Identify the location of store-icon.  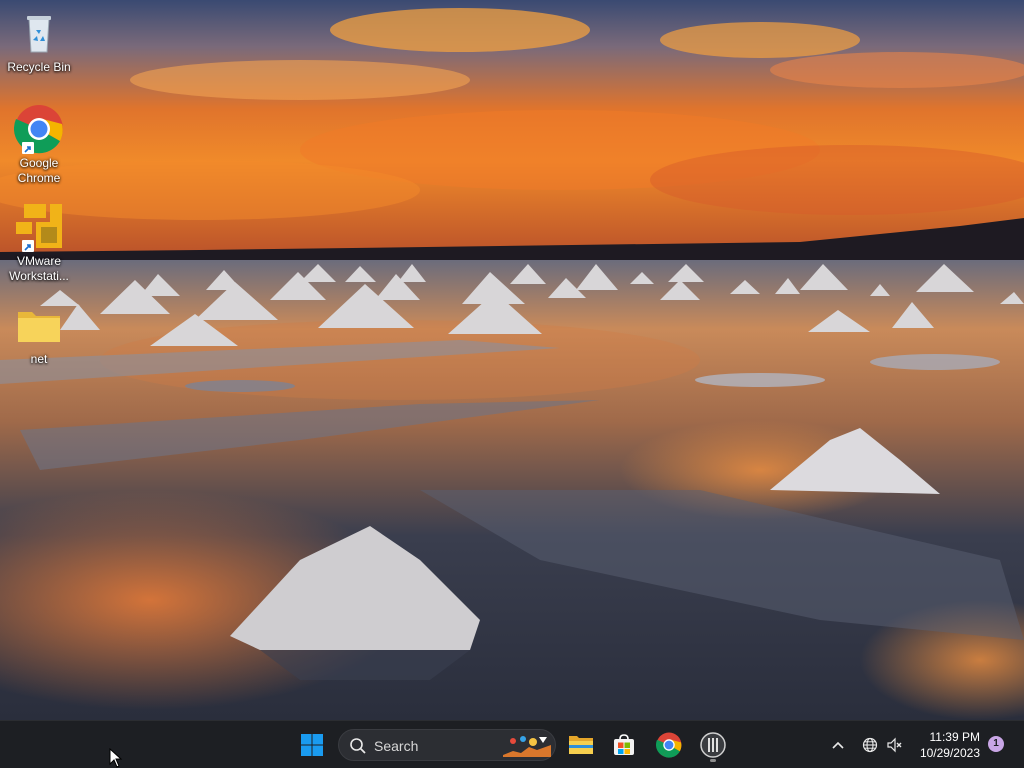
(624, 744).